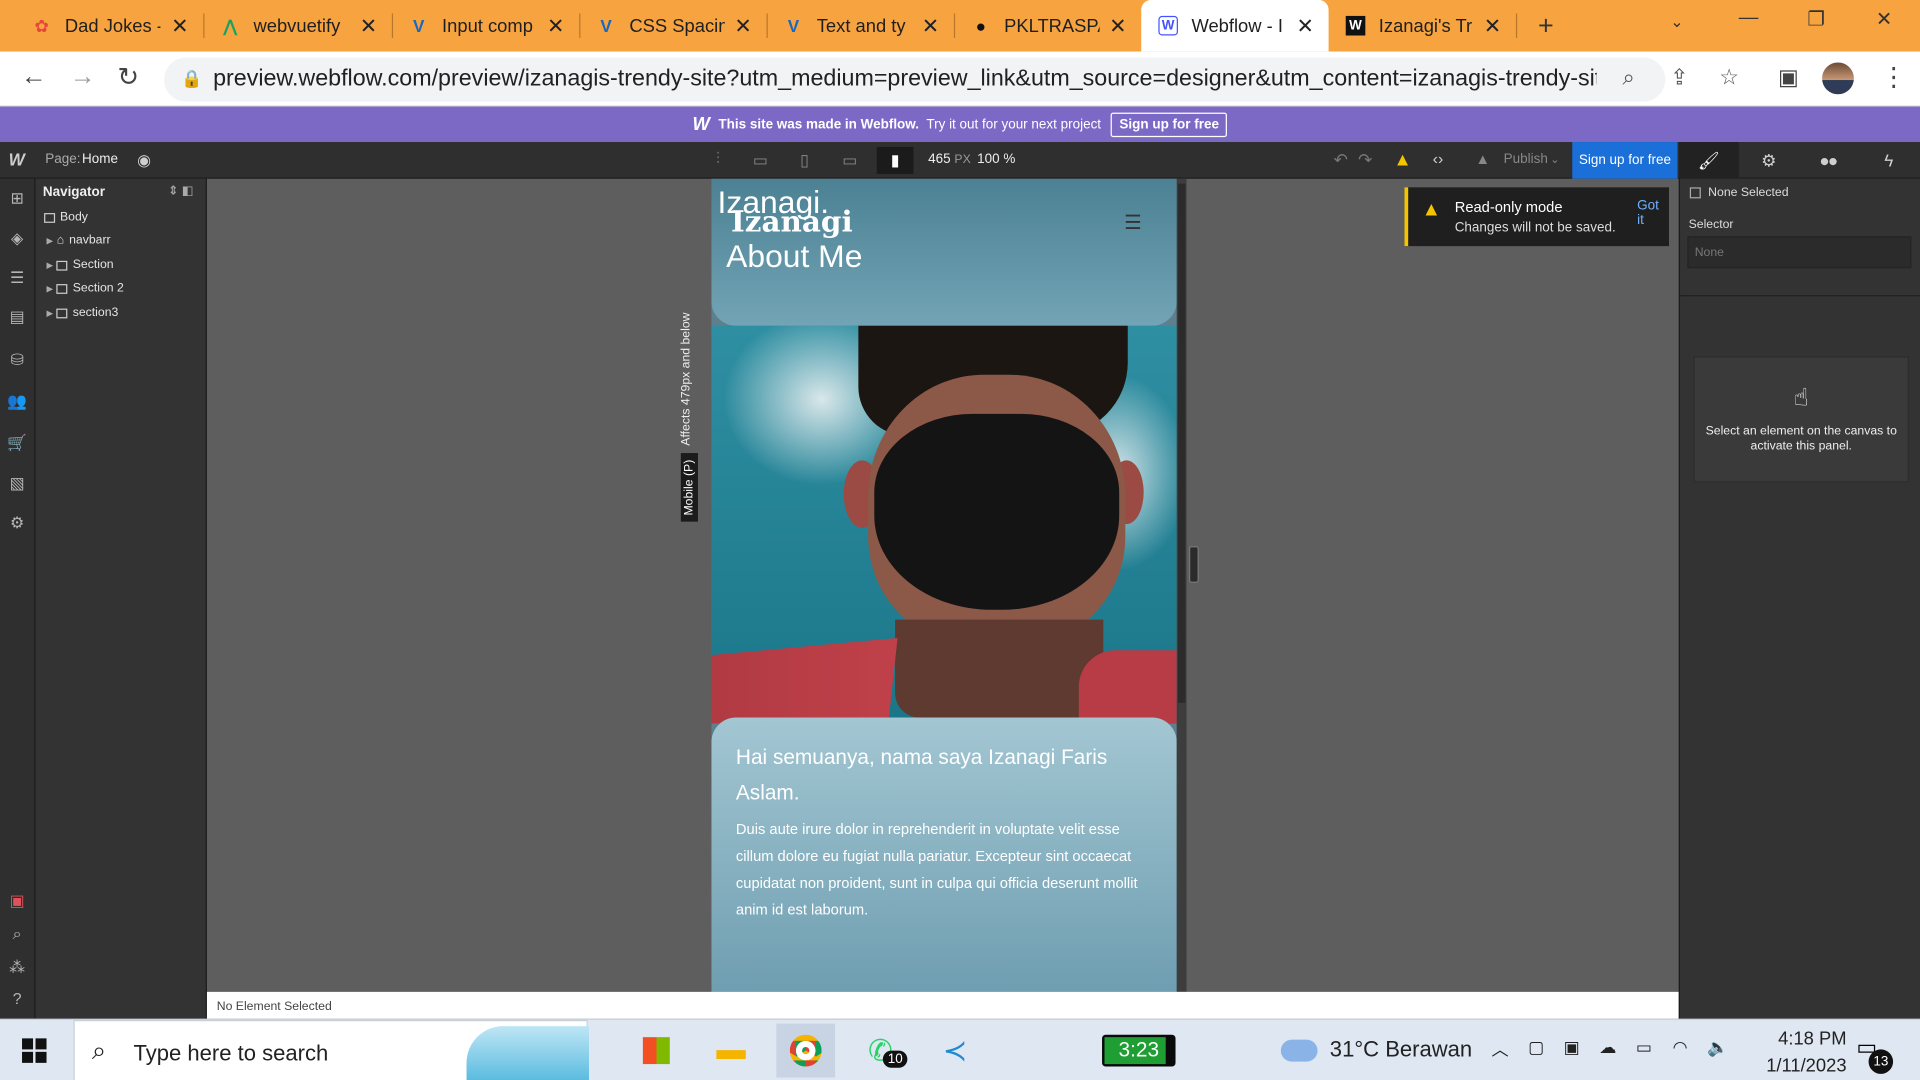  What do you see at coordinates (1607, 1047) in the screenshot?
I see `onedrive-icon: ☁` at bounding box center [1607, 1047].